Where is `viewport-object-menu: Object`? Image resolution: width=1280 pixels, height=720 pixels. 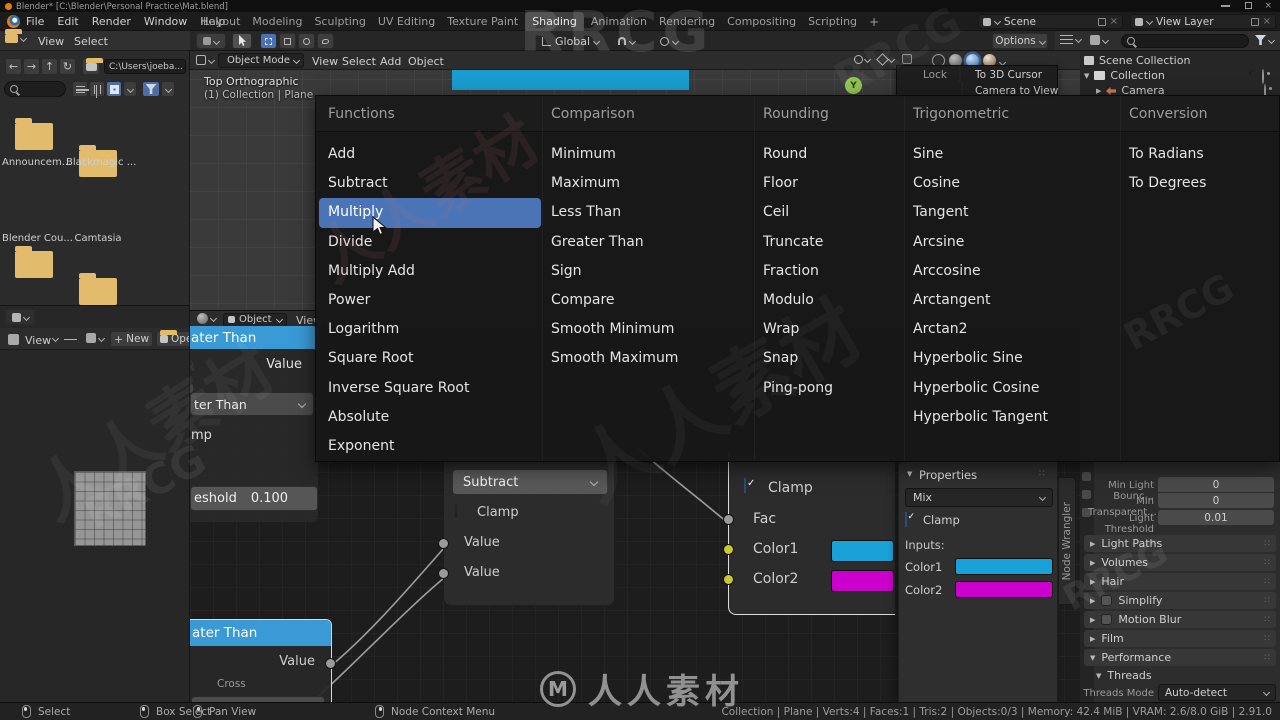 viewport-object-menu: Object is located at coordinates (426, 61).